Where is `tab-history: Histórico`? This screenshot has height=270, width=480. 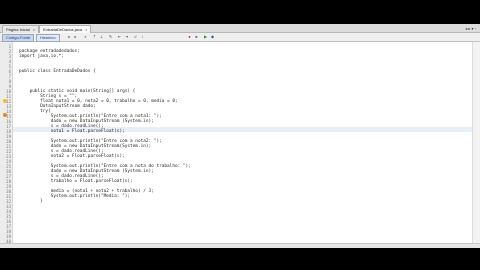 tab-history: Histórico is located at coordinates (48, 38).